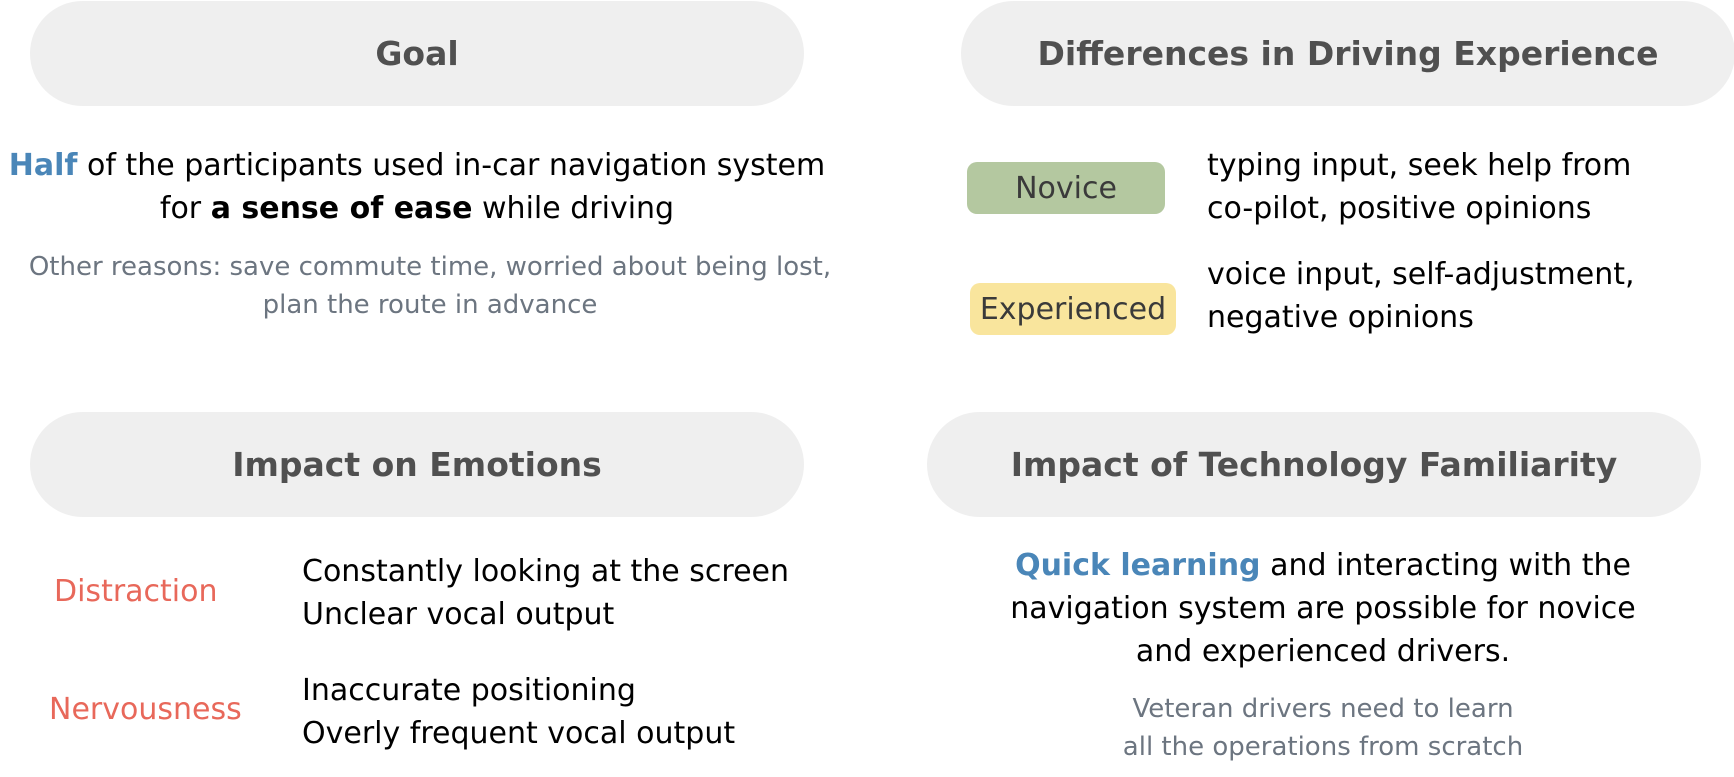 The height and width of the screenshot is (777, 1734). What do you see at coordinates (136, 591) in the screenshot?
I see `distraction-label: Distraction` at bounding box center [136, 591].